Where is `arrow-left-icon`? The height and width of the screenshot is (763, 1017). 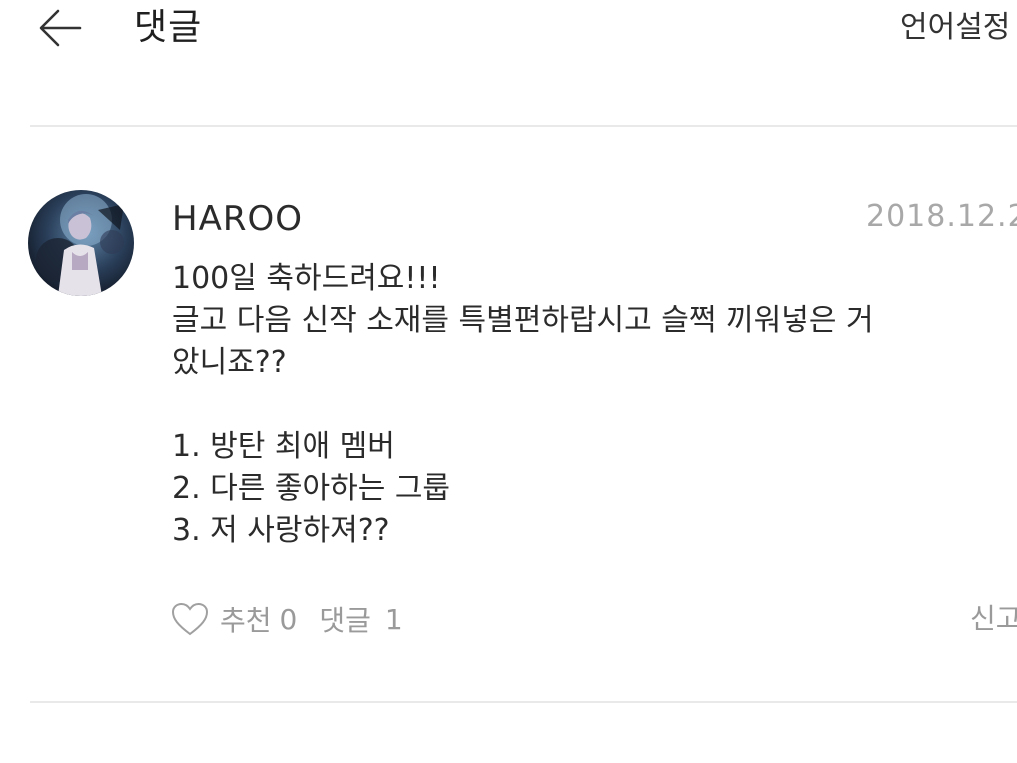
arrow-left-icon is located at coordinates (60, 28).